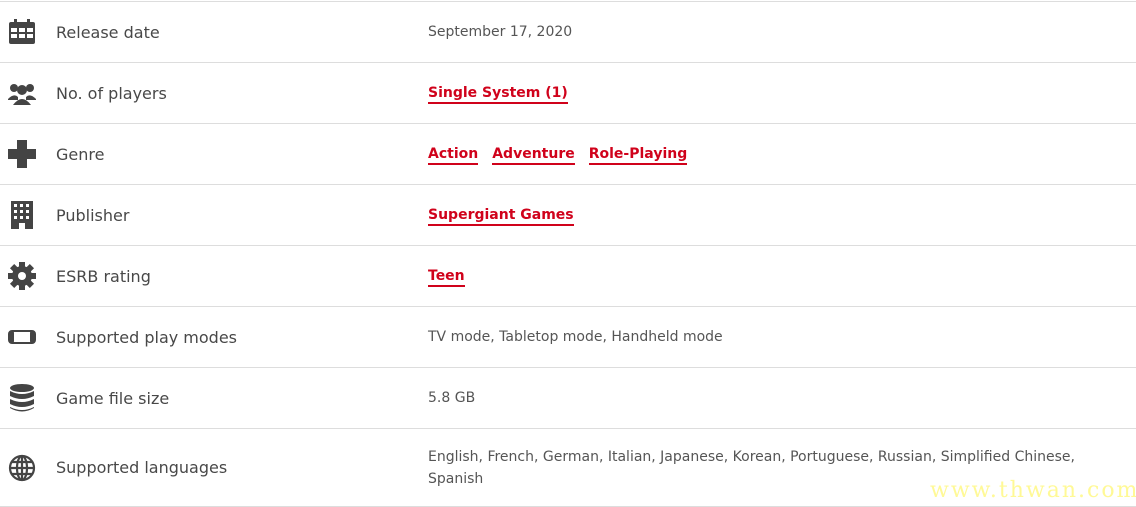 This screenshot has height=507, width=1136. Describe the element at coordinates (22, 276) in the screenshot. I see `gear-icon` at that location.